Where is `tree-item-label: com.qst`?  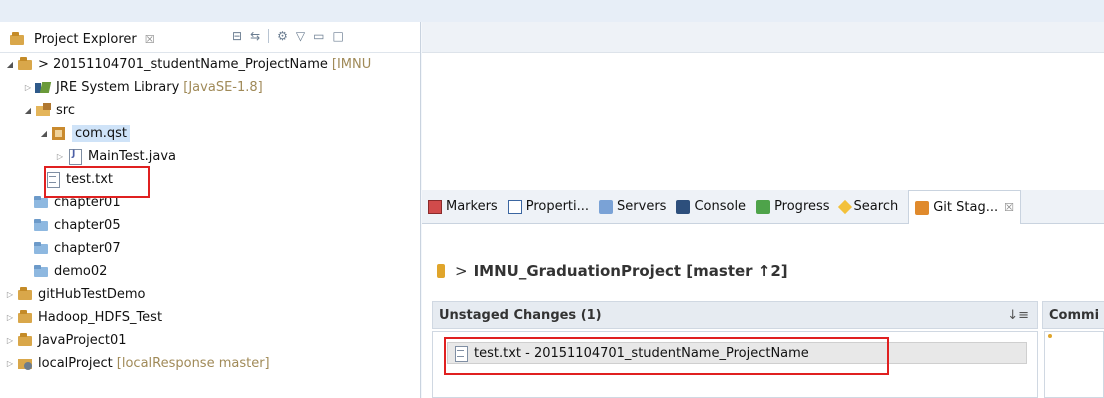 tree-item-label: com.qst is located at coordinates (101, 133).